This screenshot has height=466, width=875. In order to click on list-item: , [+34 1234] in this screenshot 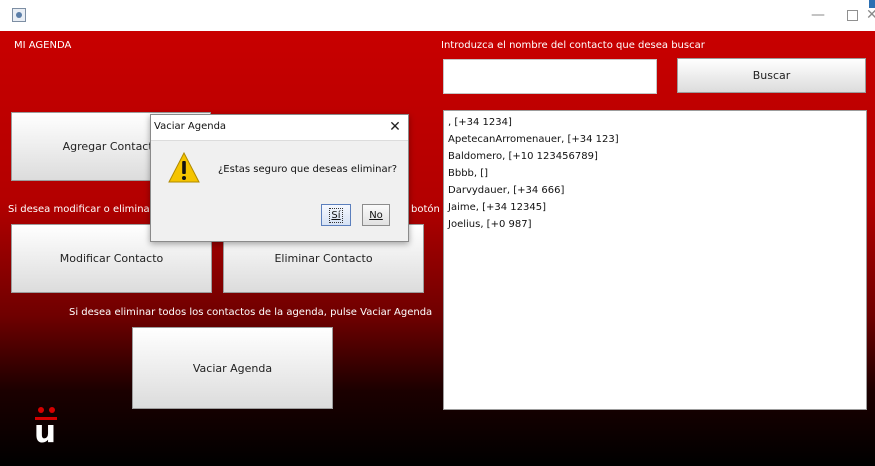, I will do `click(655, 122)`.